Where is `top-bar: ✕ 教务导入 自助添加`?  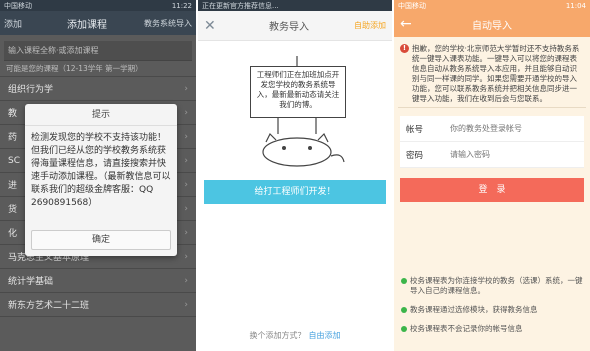
top-bar: ✕ 教务导入 自助添加 is located at coordinates (295, 26).